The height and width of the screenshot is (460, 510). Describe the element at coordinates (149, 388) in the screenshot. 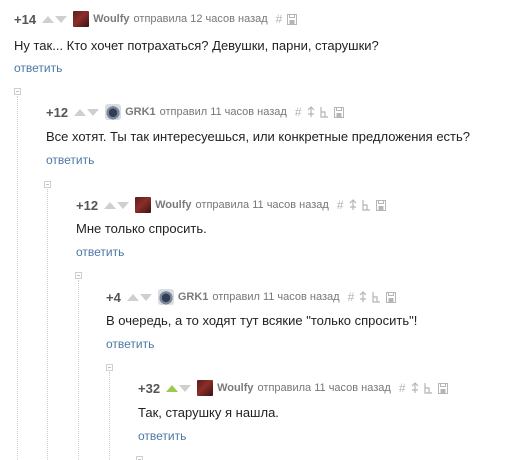

I see `comment-rating: +32` at that location.